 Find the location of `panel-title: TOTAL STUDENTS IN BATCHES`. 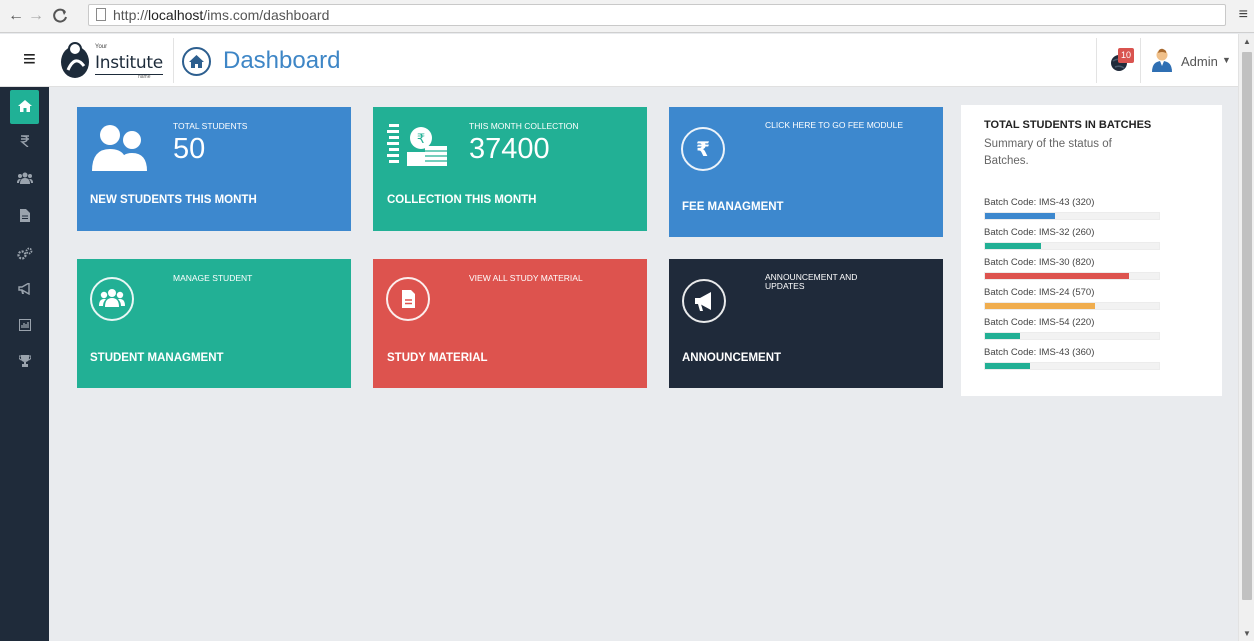

panel-title: TOTAL STUDENTS IN BATCHES is located at coordinates (1068, 125).